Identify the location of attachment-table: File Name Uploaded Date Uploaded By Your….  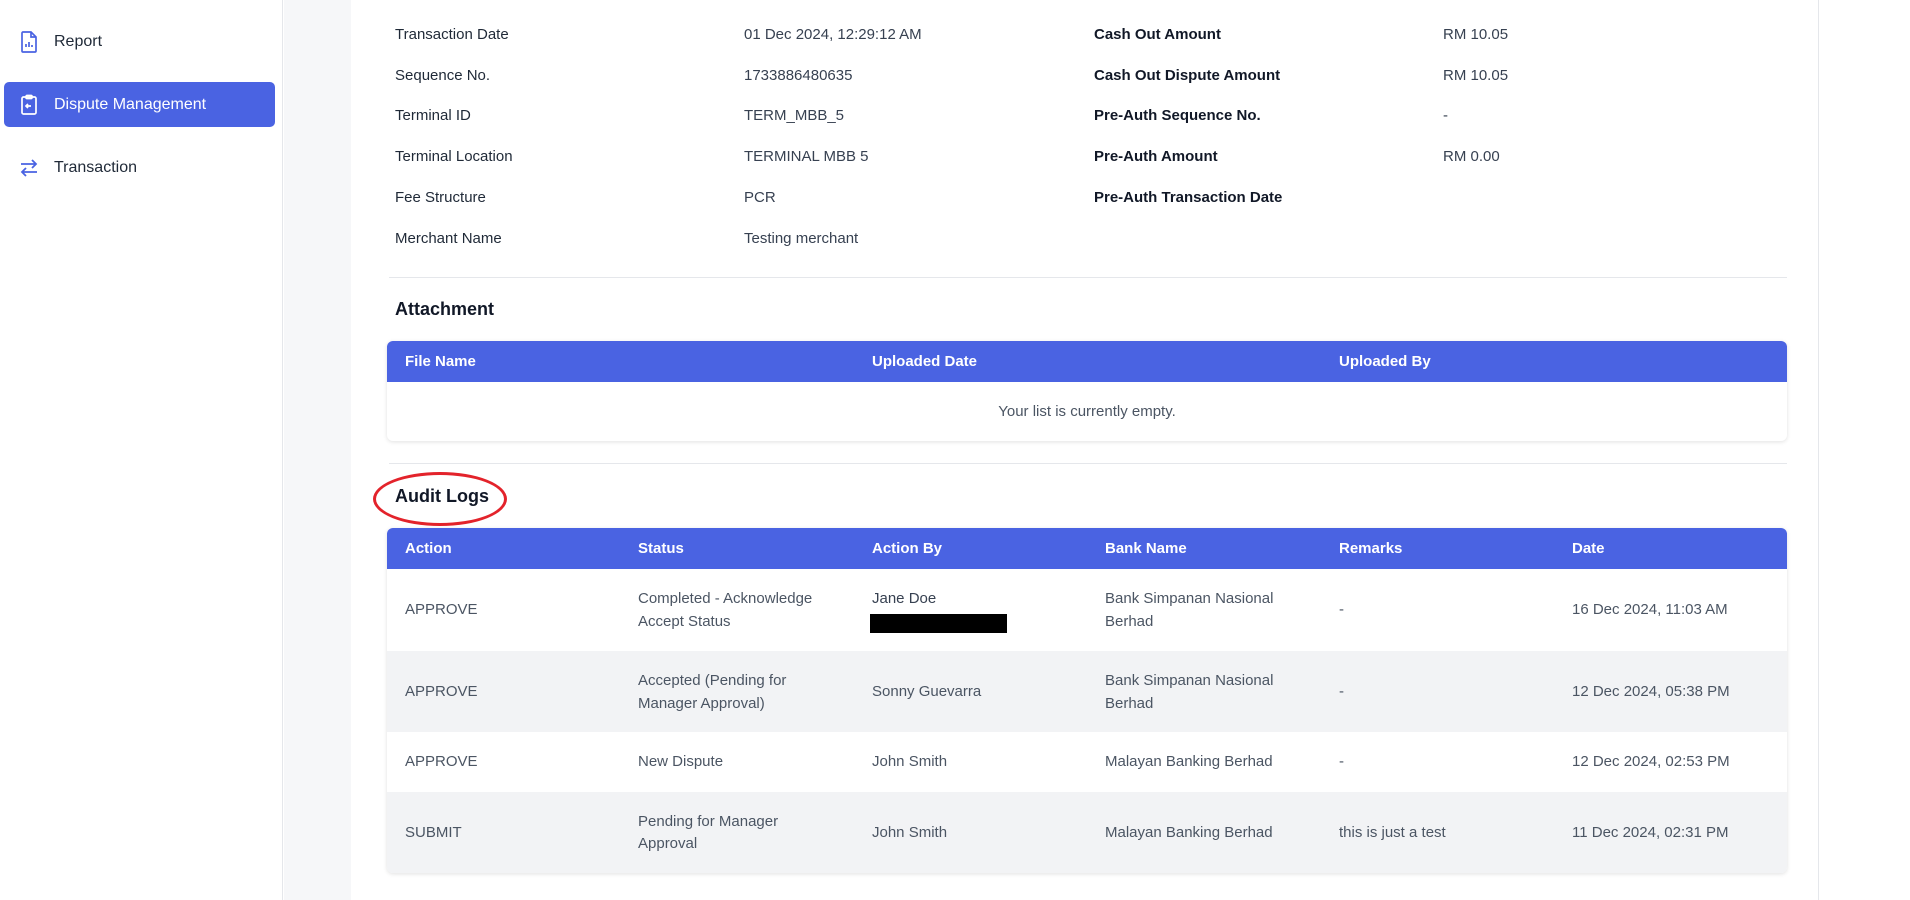
(1087, 391).